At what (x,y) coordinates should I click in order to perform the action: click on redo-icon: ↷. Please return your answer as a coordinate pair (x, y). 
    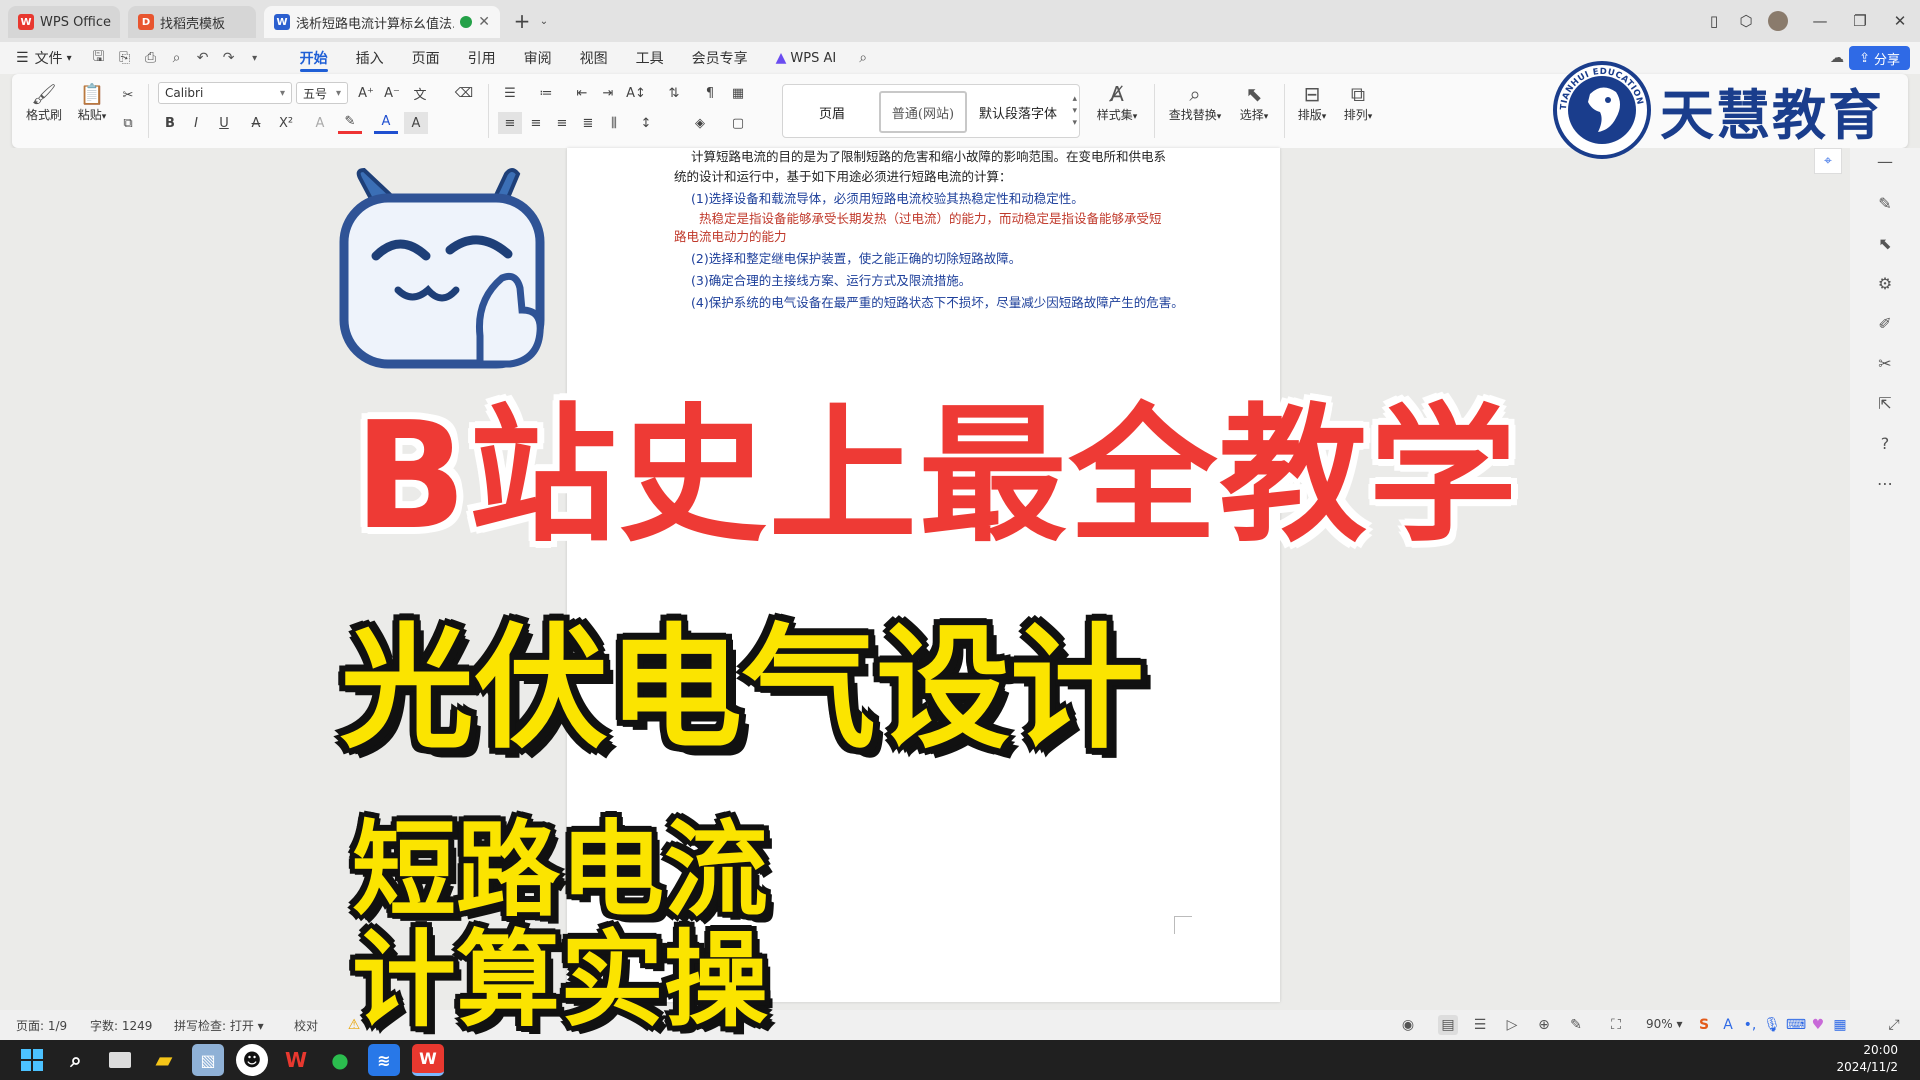
    Looking at the image, I should click on (229, 58).